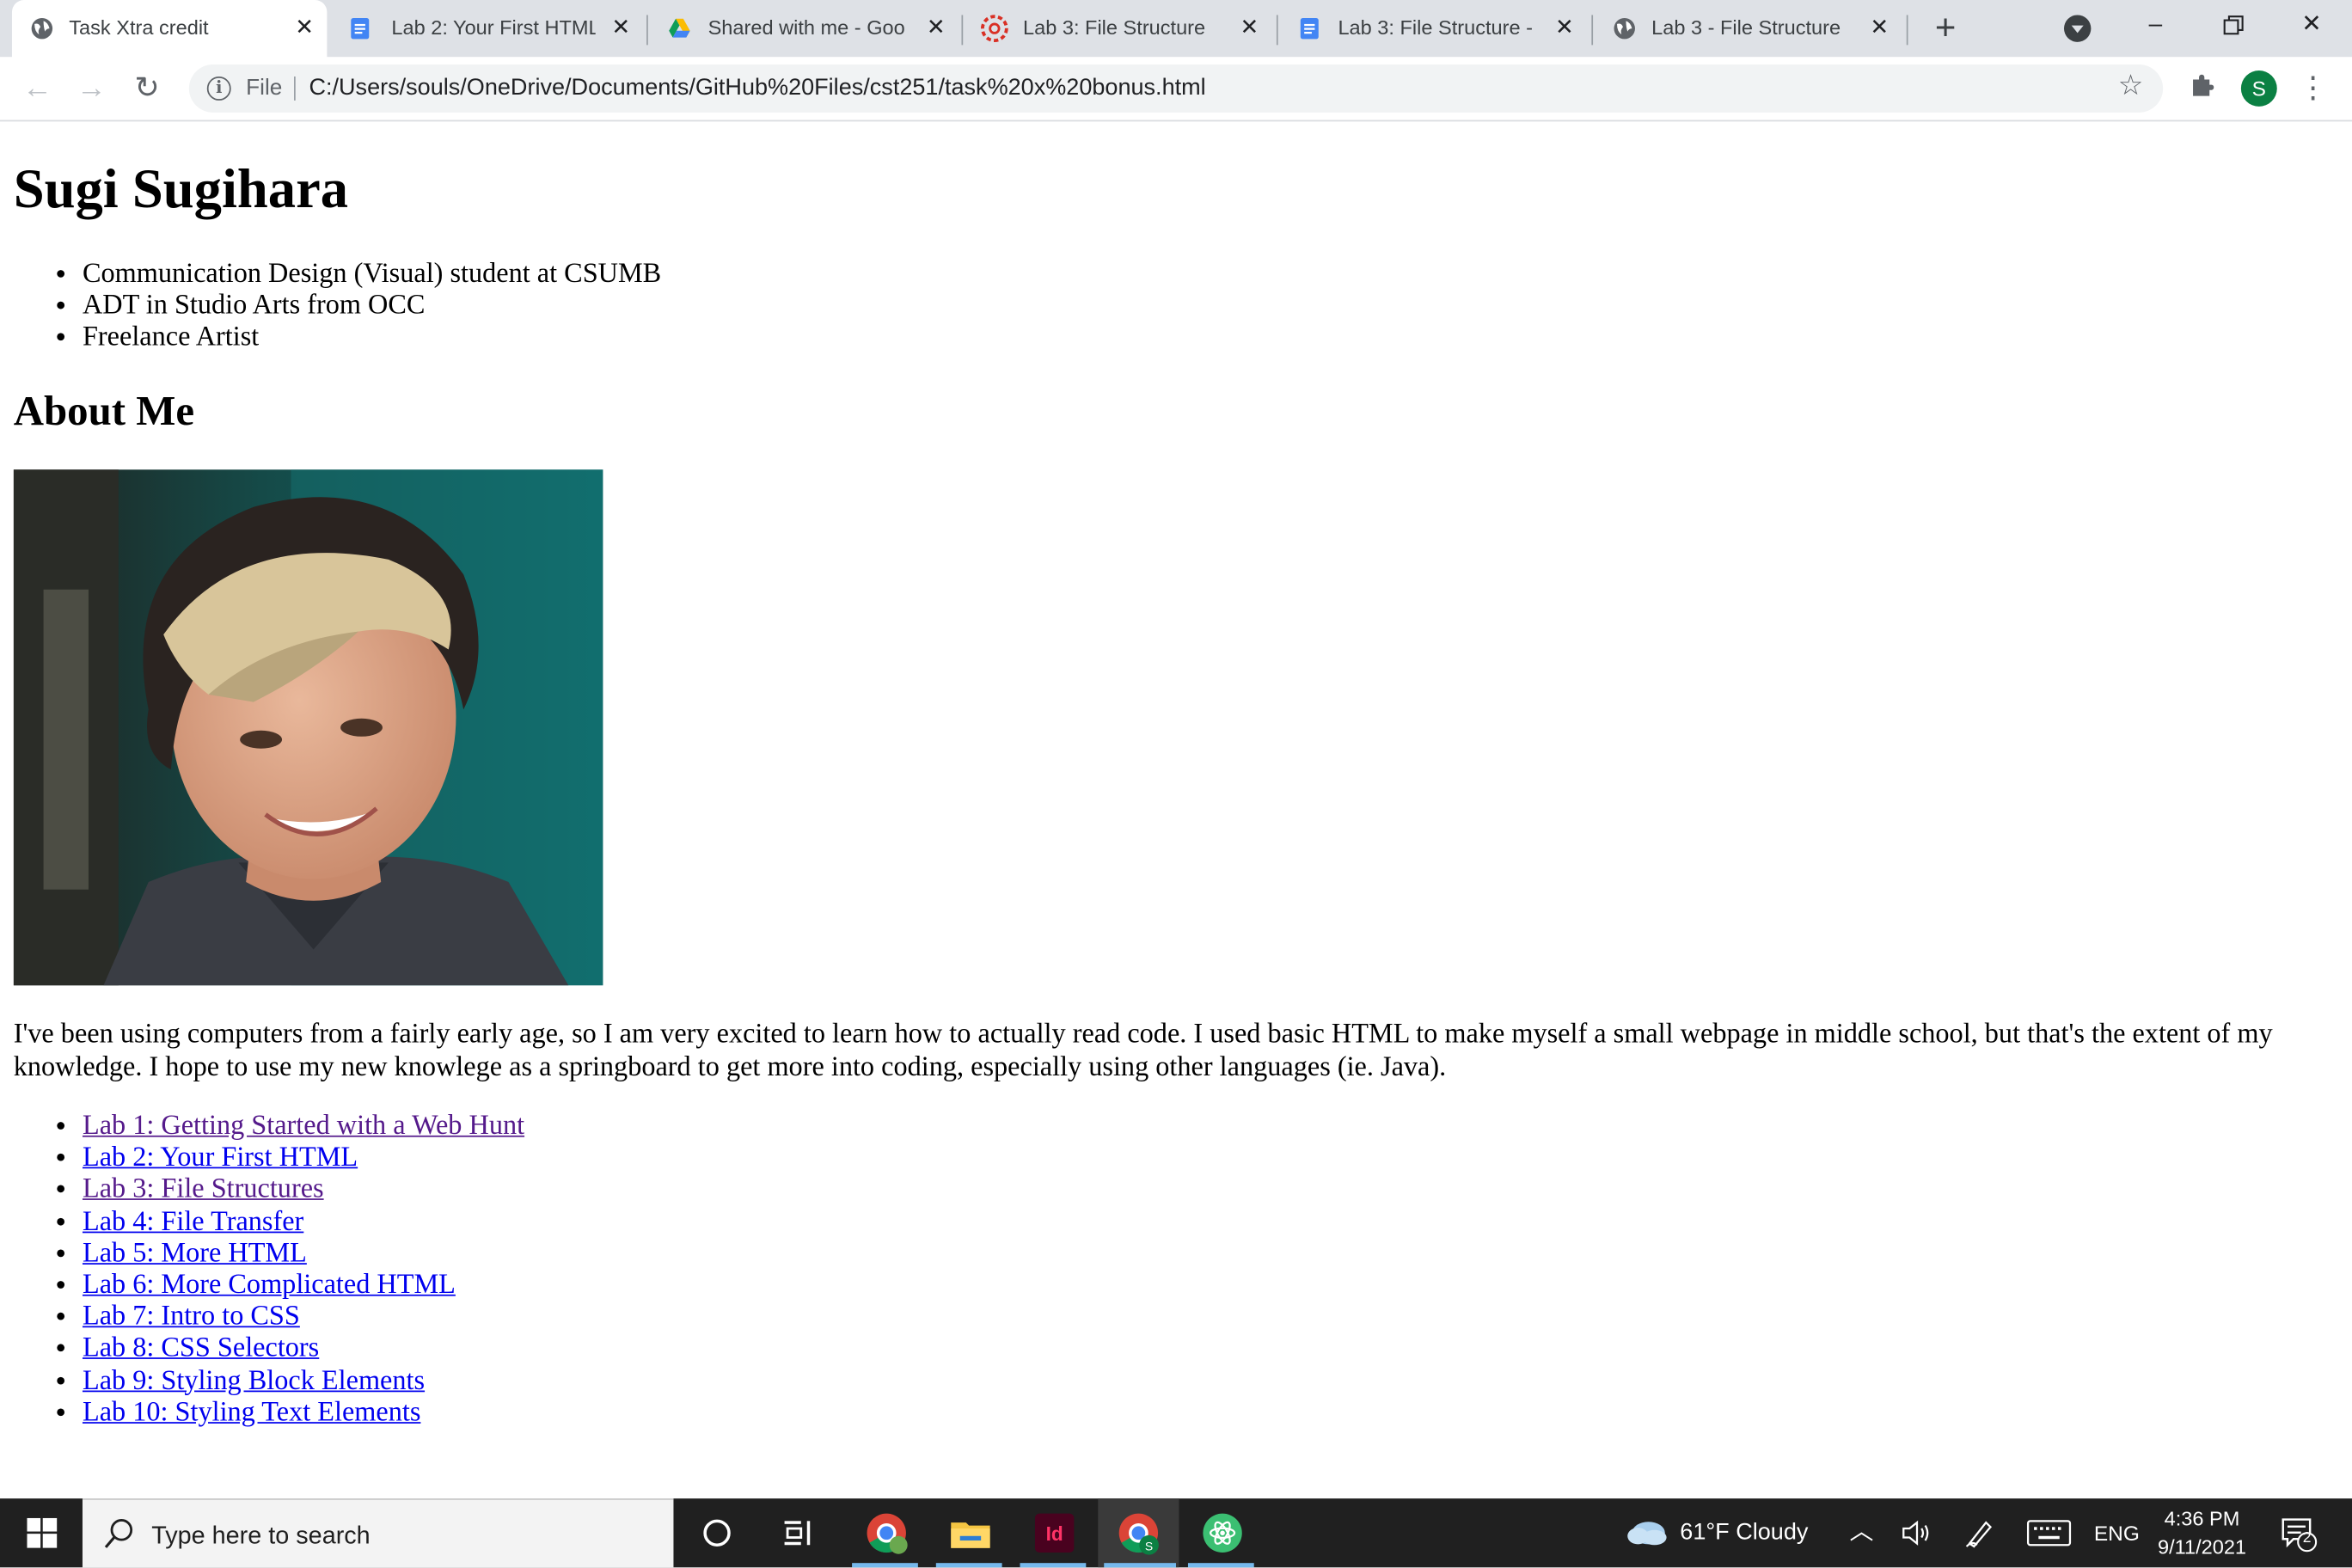  What do you see at coordinates (303, 1318) in the screenshot?
I see `list-item: Lab 7: Intro to CSS` at bounding box center [303, 1318].